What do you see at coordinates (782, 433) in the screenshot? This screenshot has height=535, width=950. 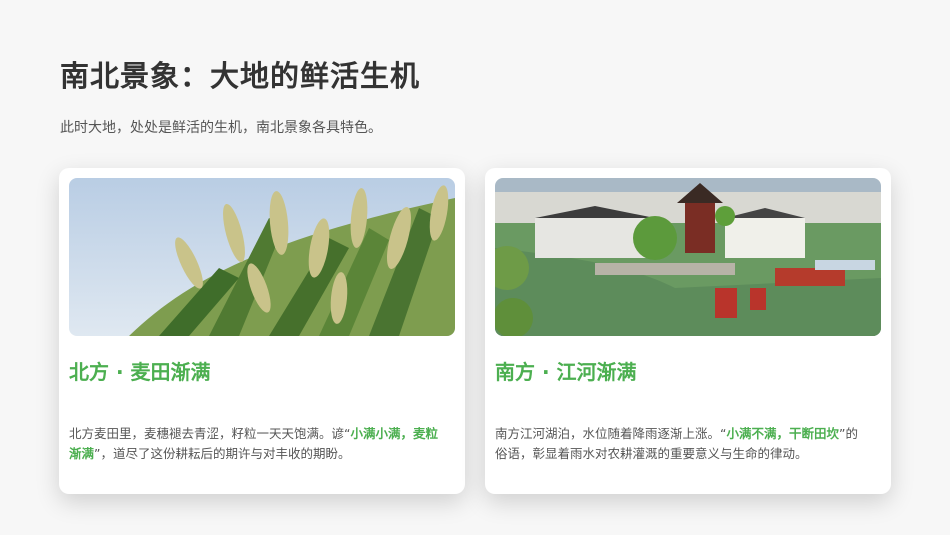 I see `proverb-highlight: 小满不满，干断田坎` at bounding box center [782, 433].